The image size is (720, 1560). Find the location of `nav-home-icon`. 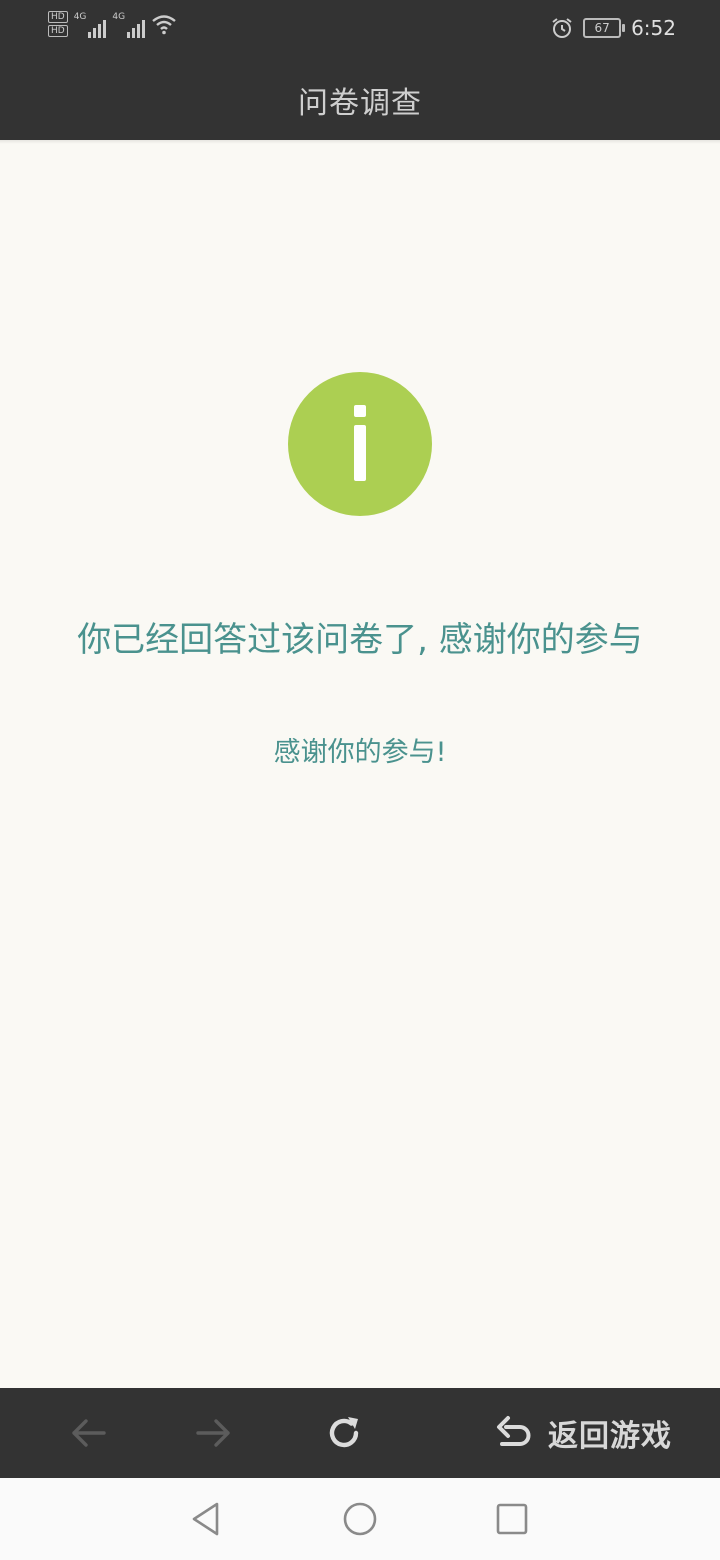

nav-home-icon is located at coordinates (360, 1519).